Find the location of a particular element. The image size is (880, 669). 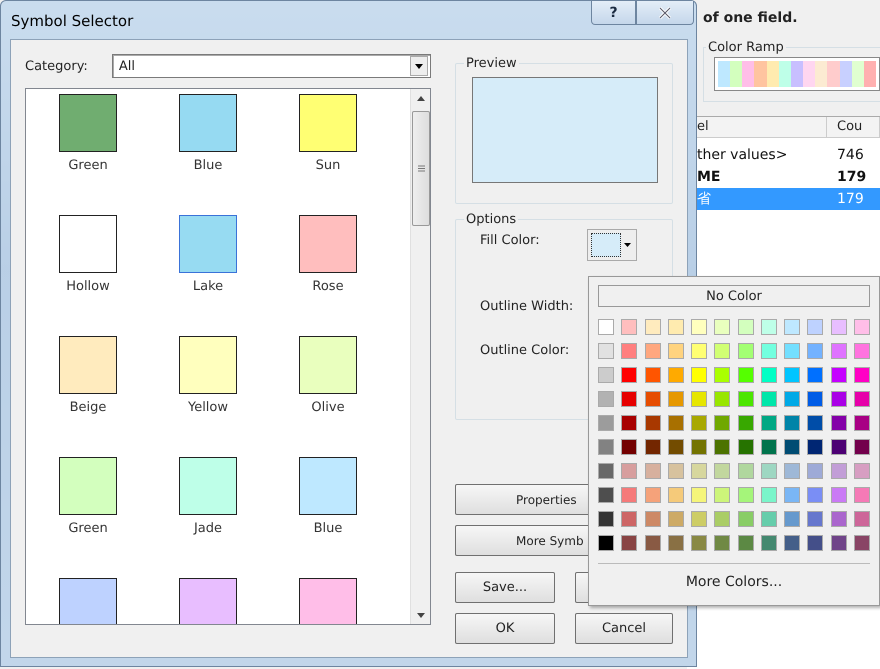

column-header: el is located at coordinates (757, 127).